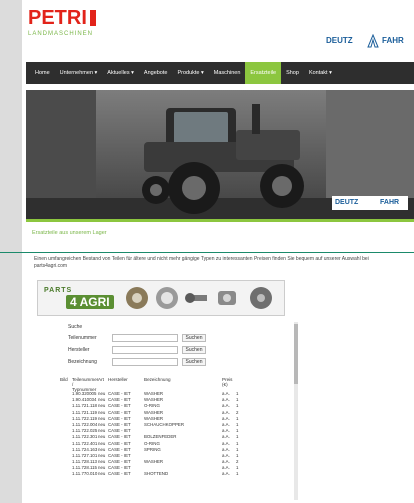  I want to click on cell-hersteller: CASE - IET, so click(119, 474).